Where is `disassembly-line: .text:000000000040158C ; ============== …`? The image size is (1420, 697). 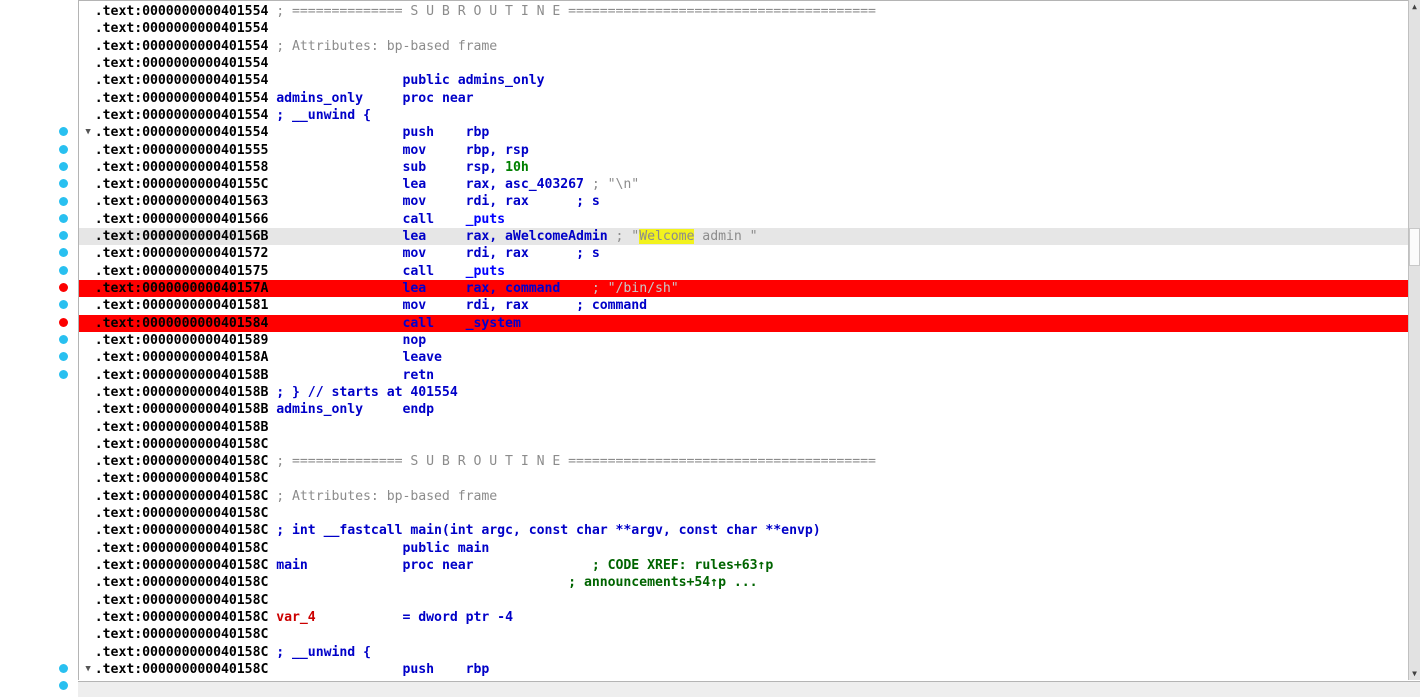
disassembly-line: .text:000000000040158C ; ============== … is located at coordinates (743, 461).